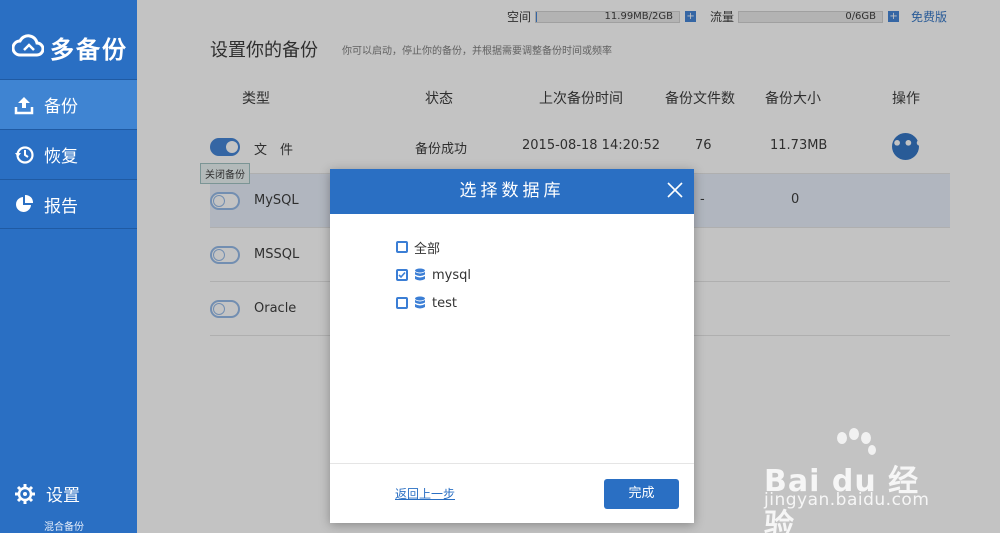  I want to click on database-item-test: test, so click(433, 303).